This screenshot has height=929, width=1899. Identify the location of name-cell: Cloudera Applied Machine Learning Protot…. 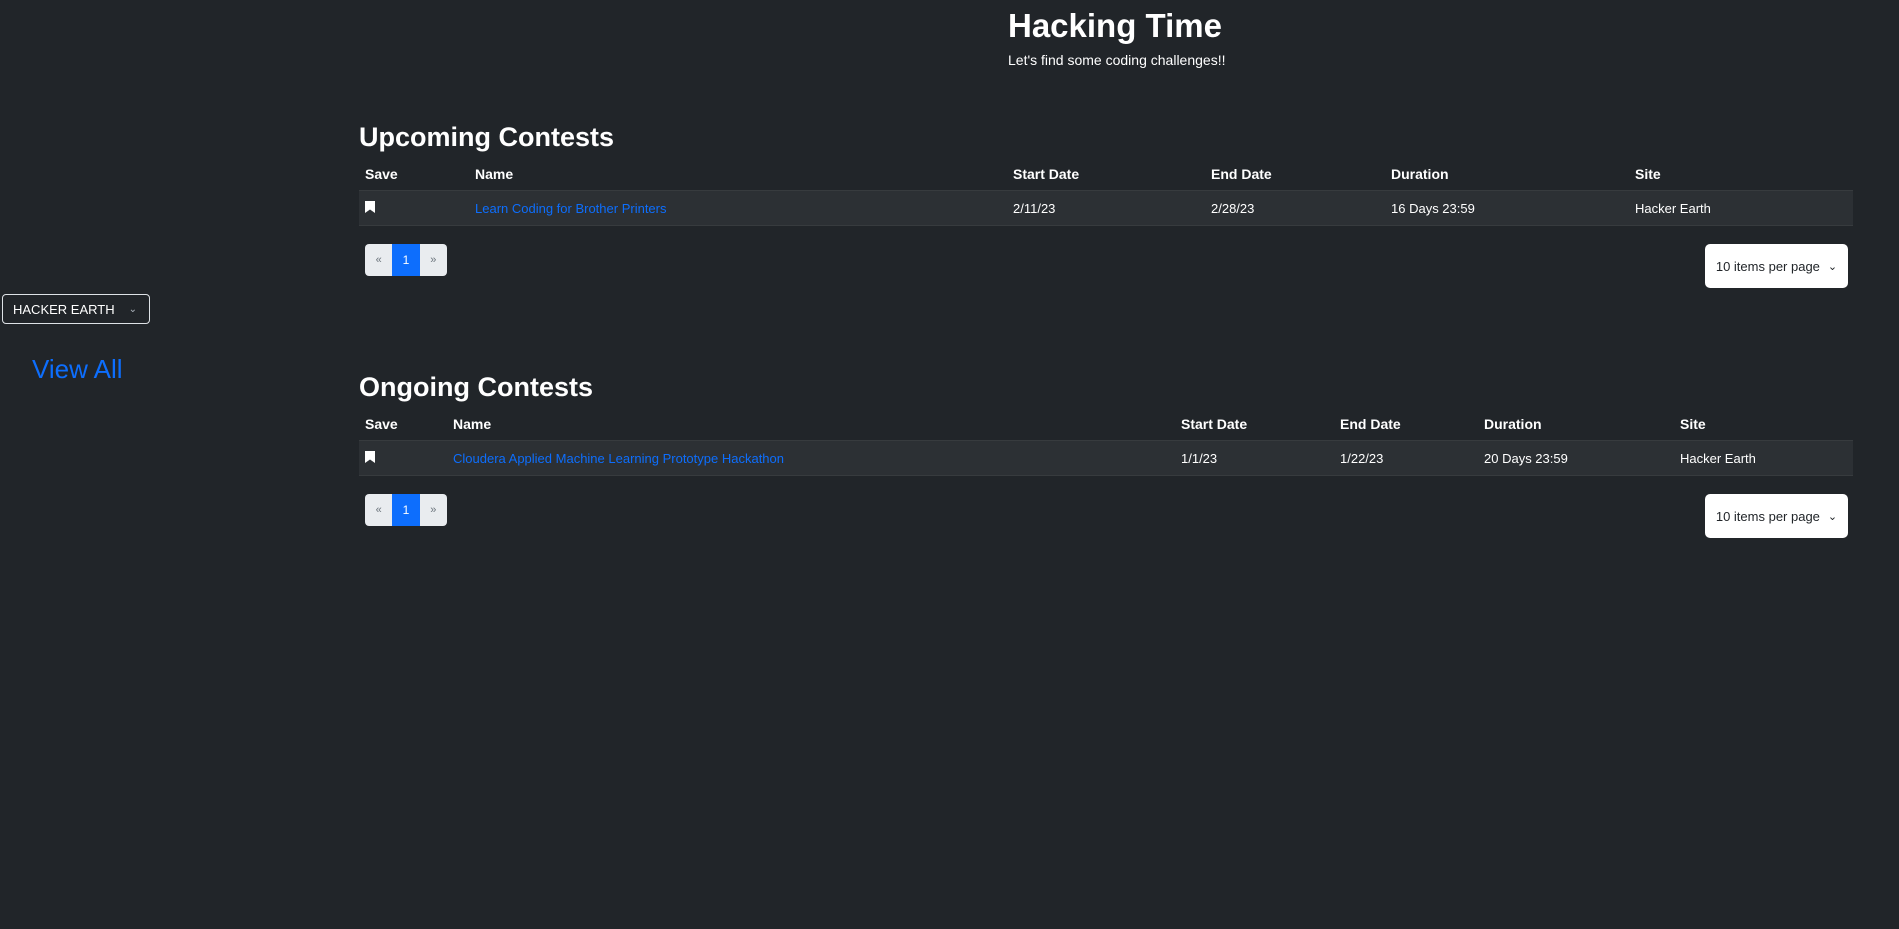
(811, 458).